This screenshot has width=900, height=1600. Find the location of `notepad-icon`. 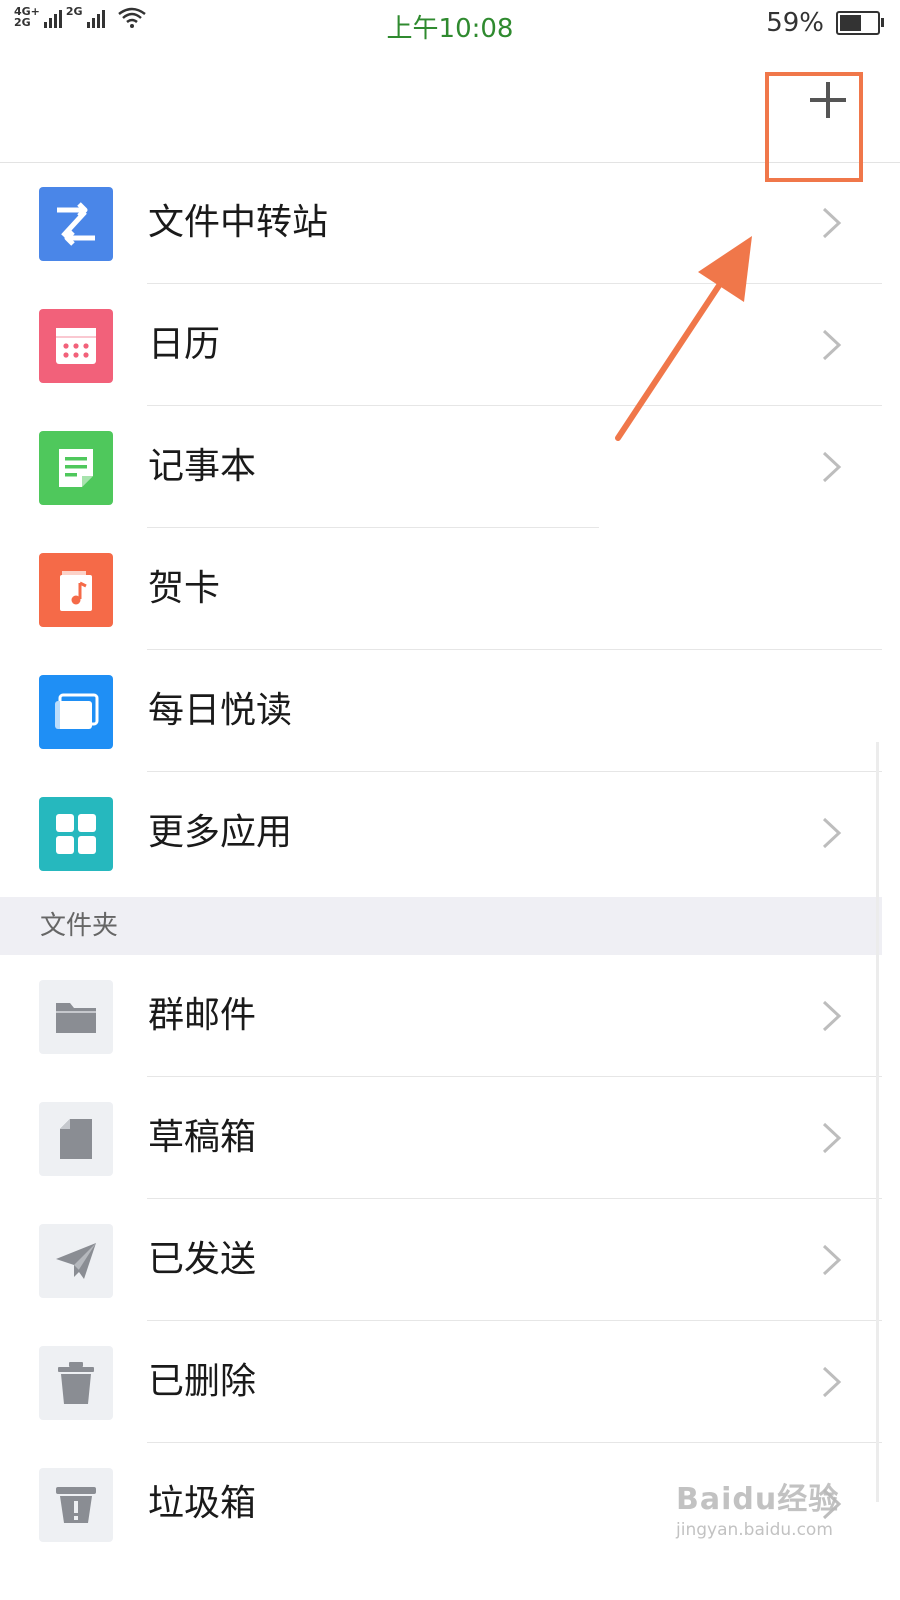

notepad-icon is located at coordinates (76, 468).